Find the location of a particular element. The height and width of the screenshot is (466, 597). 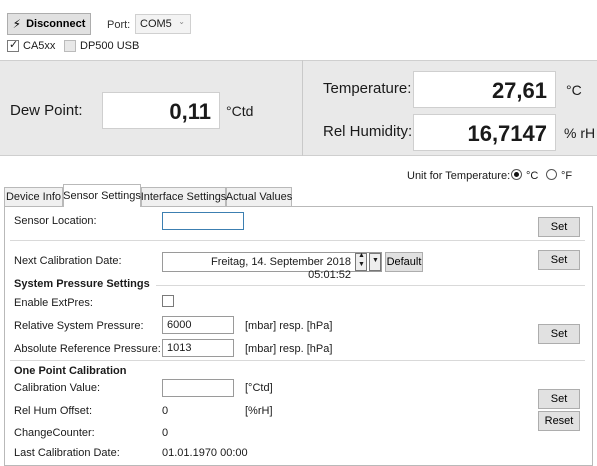

last-calibration-value: 01.01.1970 00:00 is located at coordinates (205, 453).